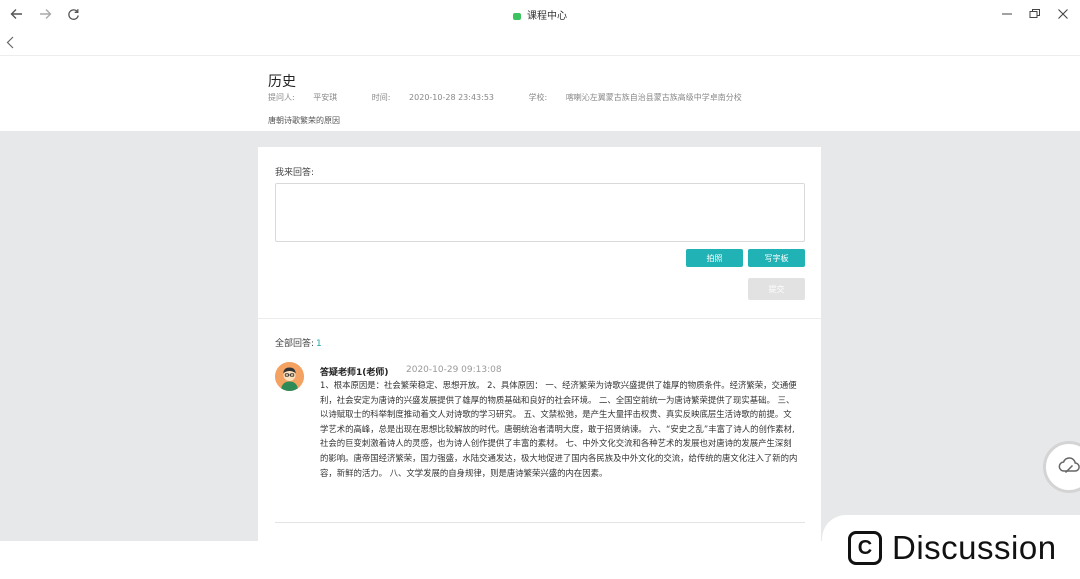 Image resolution: width=1080 pixels, height=579 pixels. I want to click on title-bar: 课程中心, so click(540, 14).